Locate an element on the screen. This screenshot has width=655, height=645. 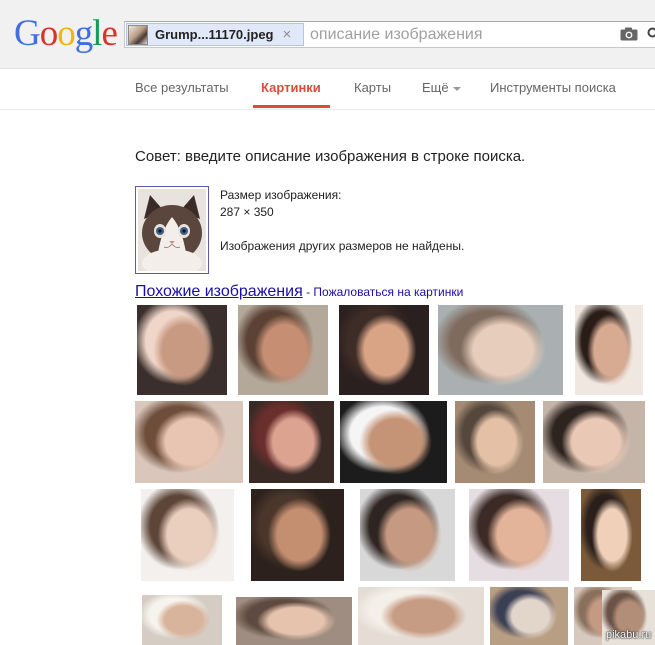
logo-letter: e is located at coordinates (109, 33).